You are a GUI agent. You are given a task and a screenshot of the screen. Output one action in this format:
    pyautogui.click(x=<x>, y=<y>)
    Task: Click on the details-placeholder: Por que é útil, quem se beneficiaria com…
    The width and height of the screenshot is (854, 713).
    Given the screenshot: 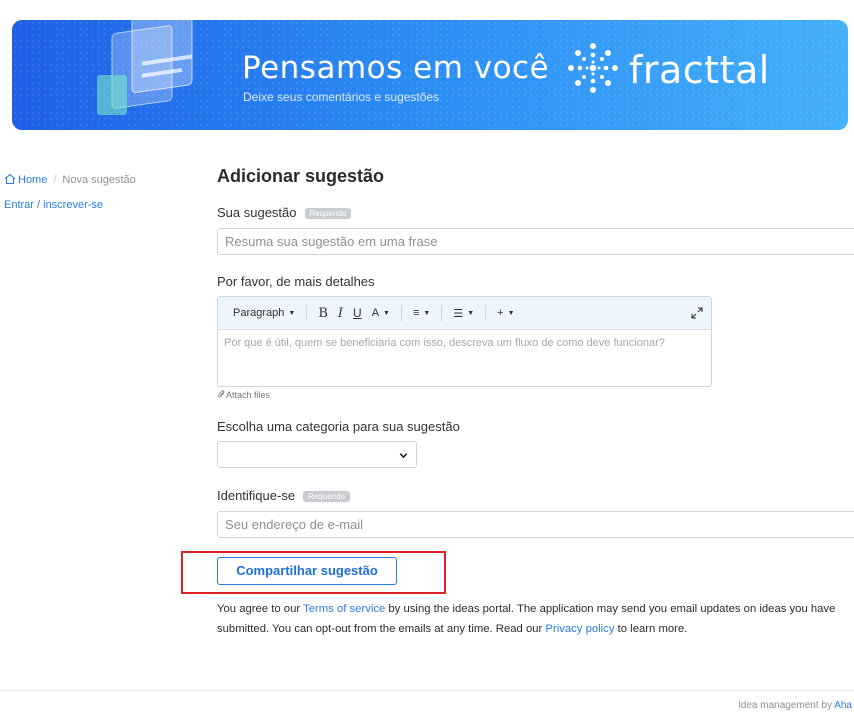 What is the action you would take?
    pyautogui.click(x=464, y=343)
    